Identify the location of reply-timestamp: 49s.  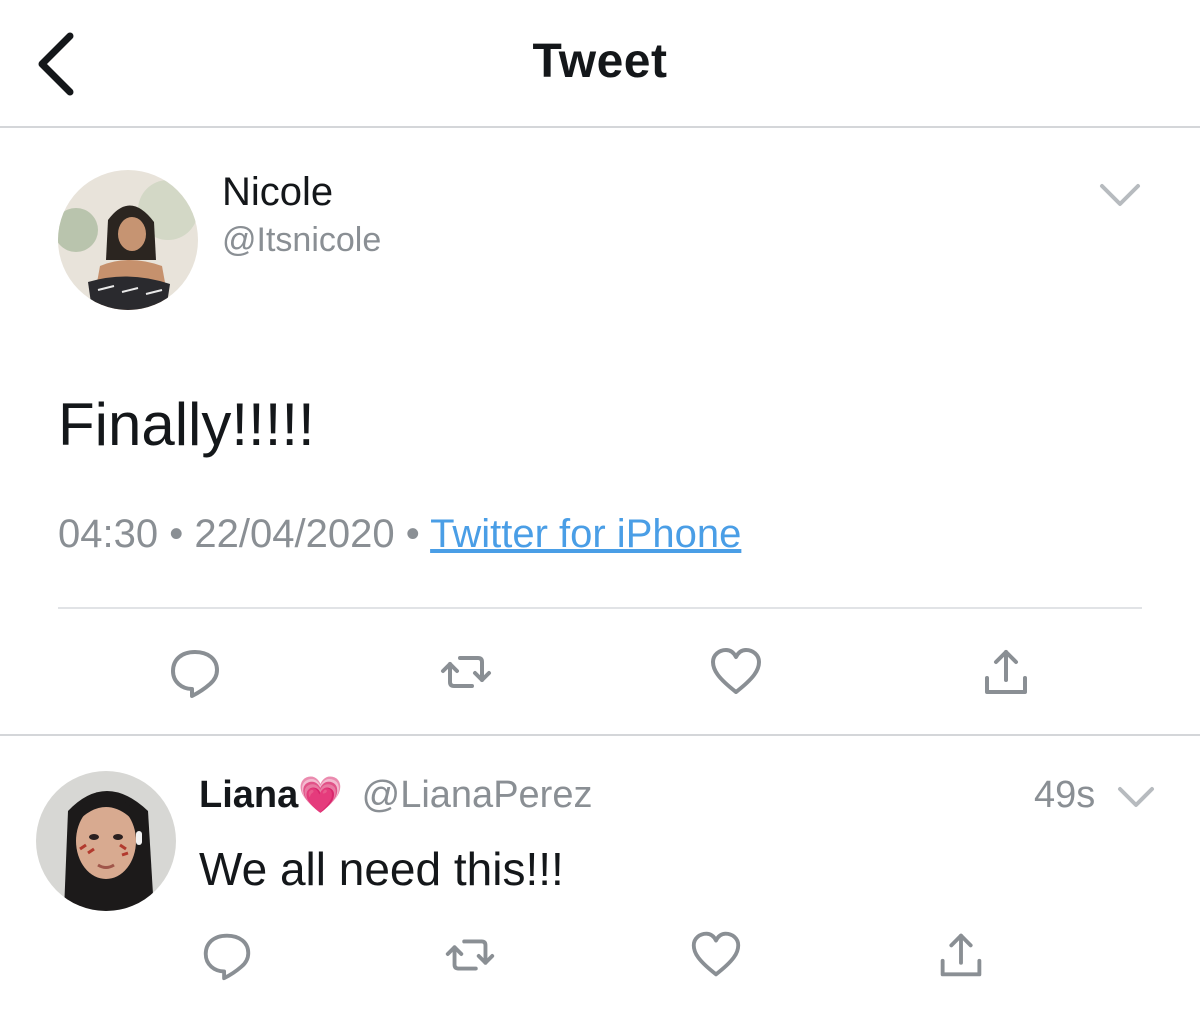
(1065, 795).